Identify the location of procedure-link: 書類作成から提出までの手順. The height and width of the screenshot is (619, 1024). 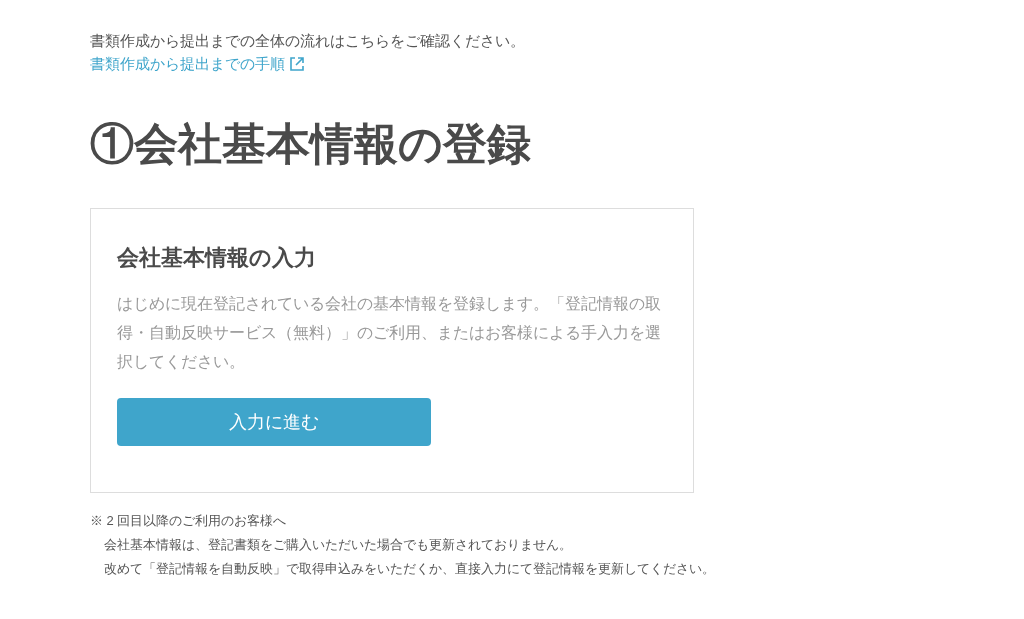
(197, 64).